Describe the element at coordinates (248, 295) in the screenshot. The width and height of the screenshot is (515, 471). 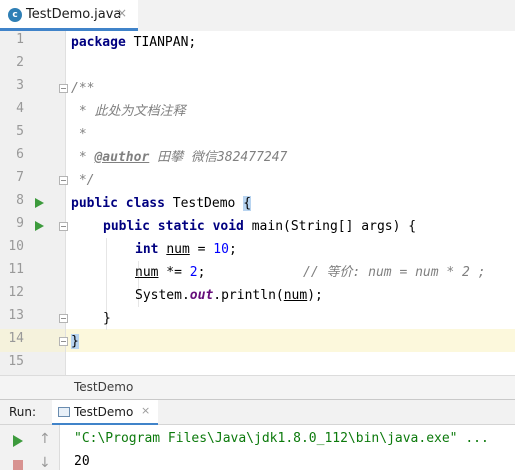
I see `method-call: .println(` at that location.